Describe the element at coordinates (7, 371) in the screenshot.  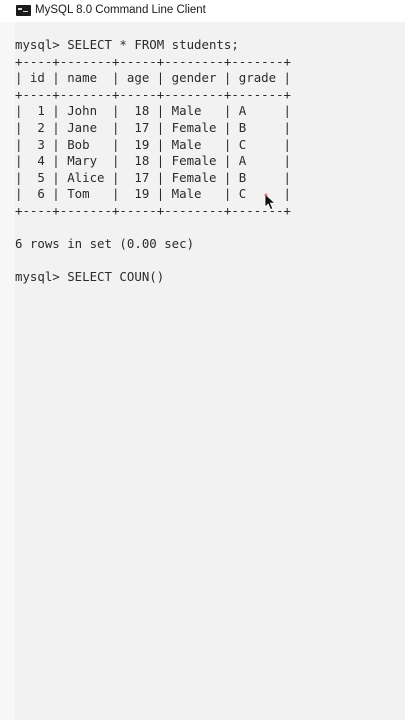
I see `window-edge` at that location.